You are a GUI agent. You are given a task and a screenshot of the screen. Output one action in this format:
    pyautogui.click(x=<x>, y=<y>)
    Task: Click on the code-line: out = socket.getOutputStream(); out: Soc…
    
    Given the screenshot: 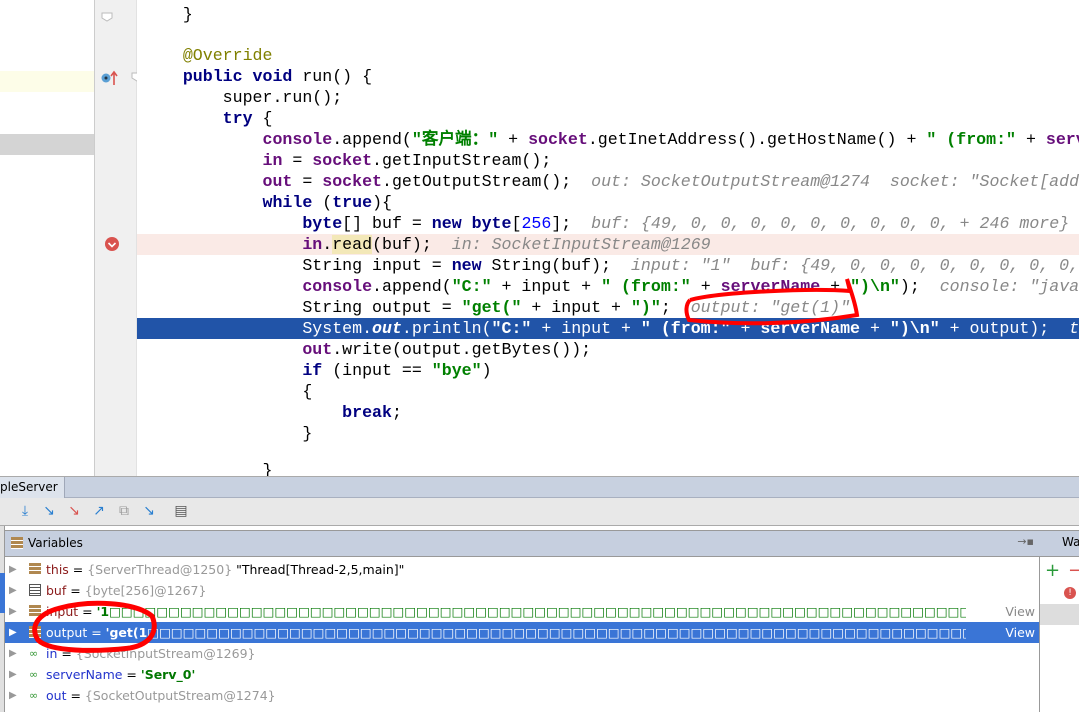 What is the action you would take?
    pyautogui.click(x=608, y=181)
    